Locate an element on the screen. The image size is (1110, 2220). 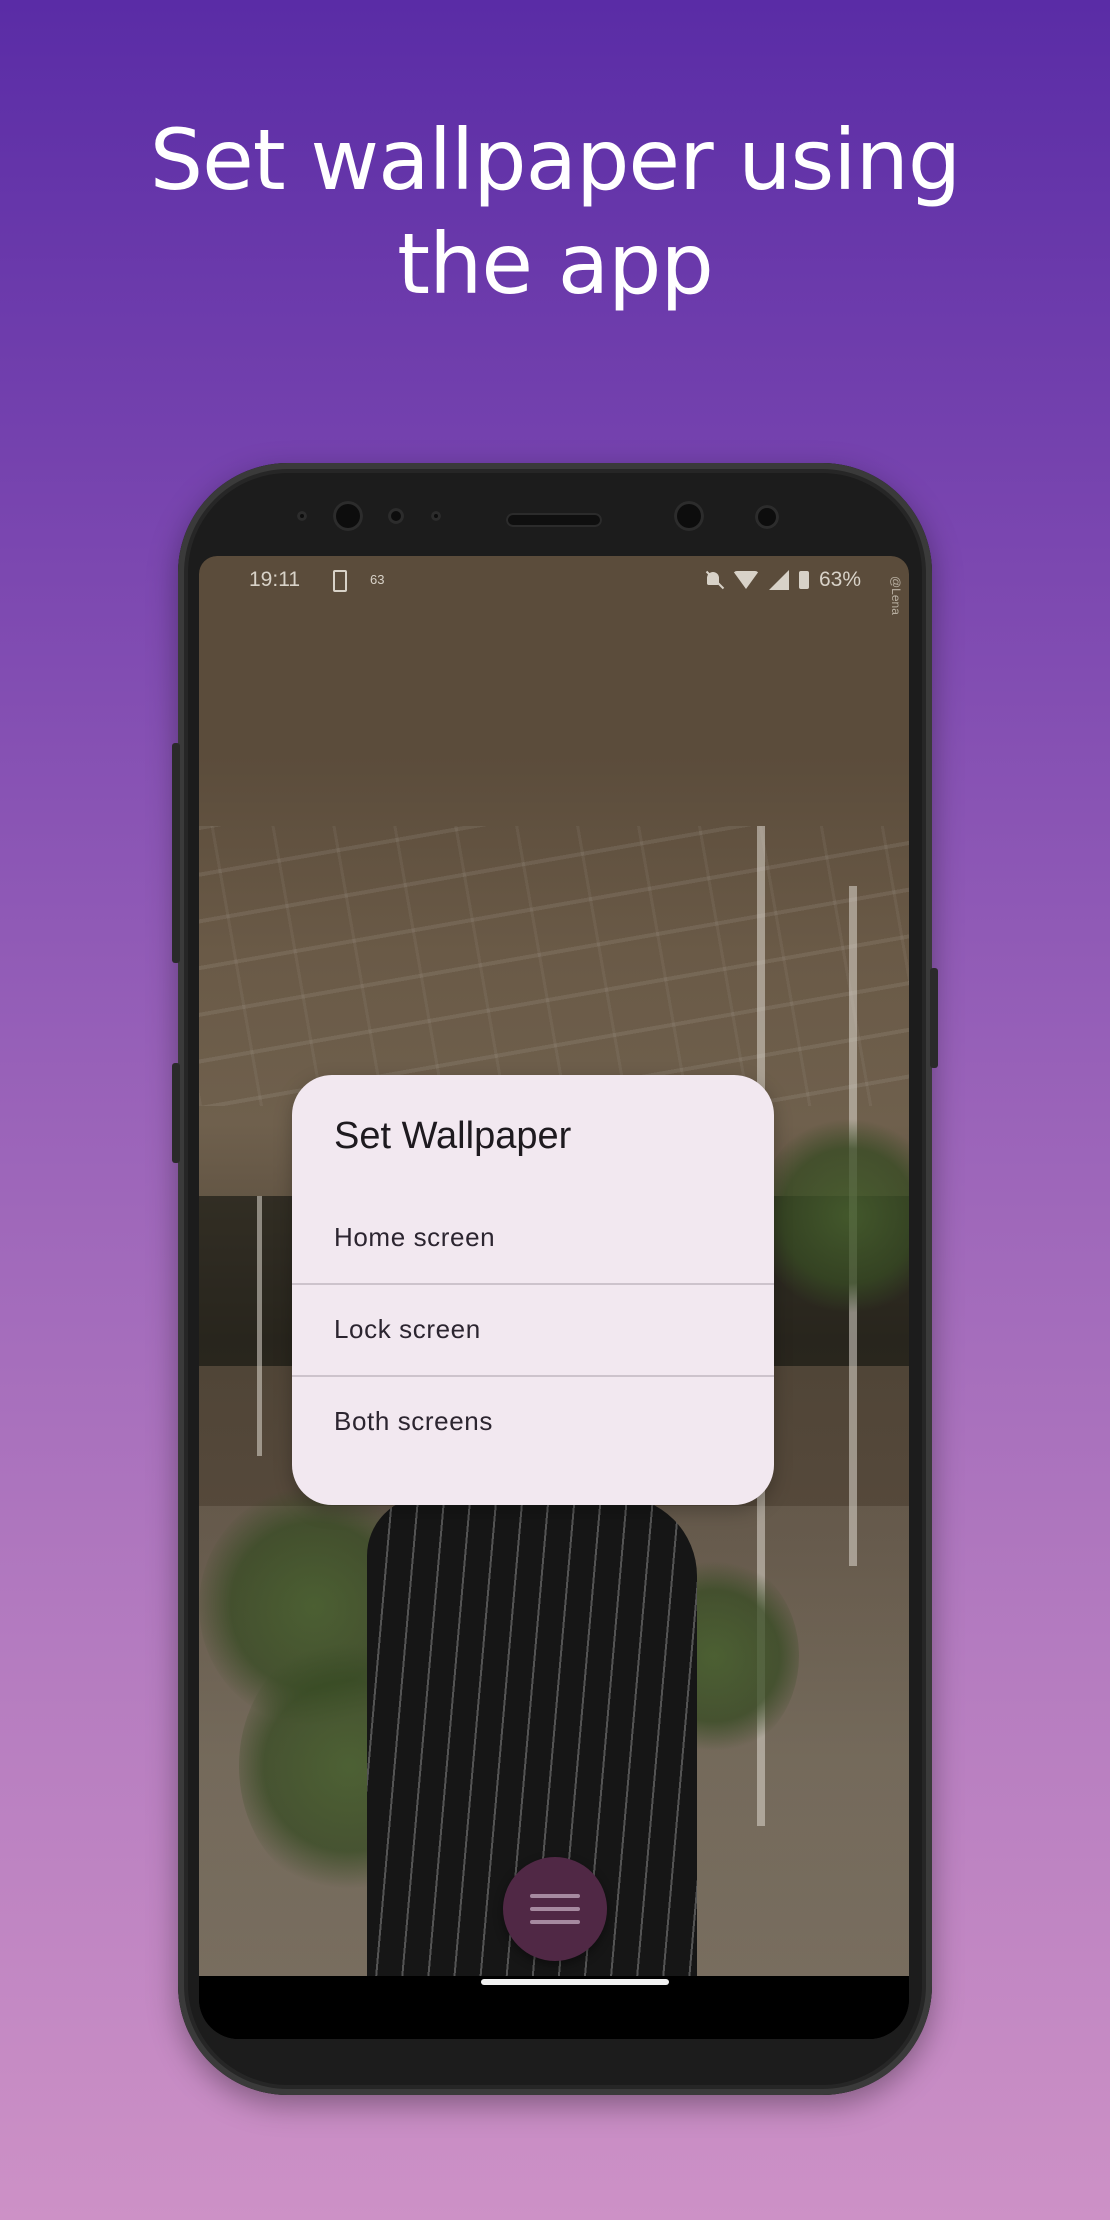
volume-button is located at coordinates (176, 853).